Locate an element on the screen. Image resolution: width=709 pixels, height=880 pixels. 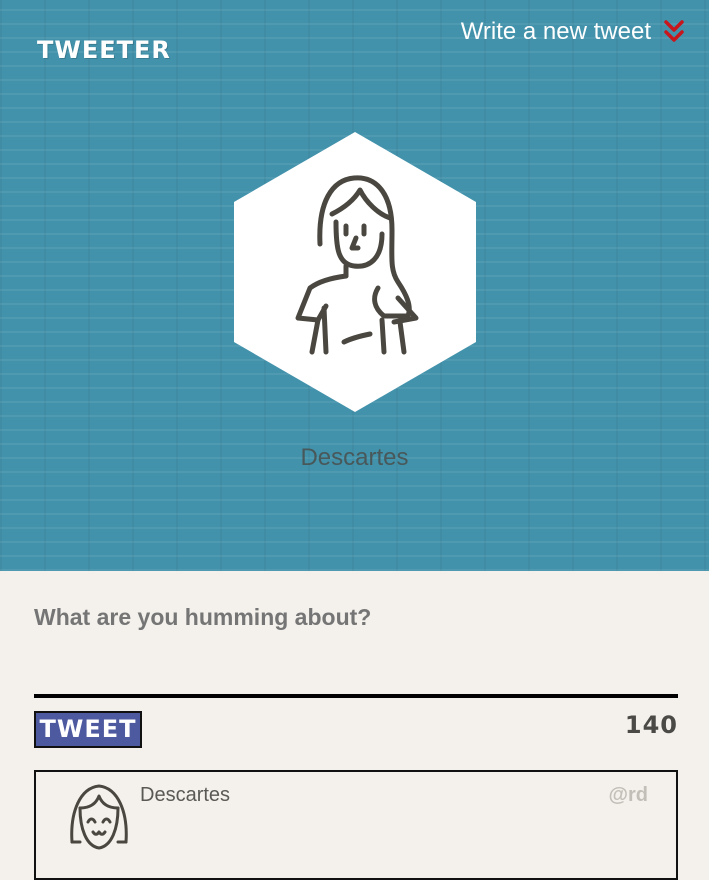
tweet-card: Descartes @rd is located at coordinates (356, 825).